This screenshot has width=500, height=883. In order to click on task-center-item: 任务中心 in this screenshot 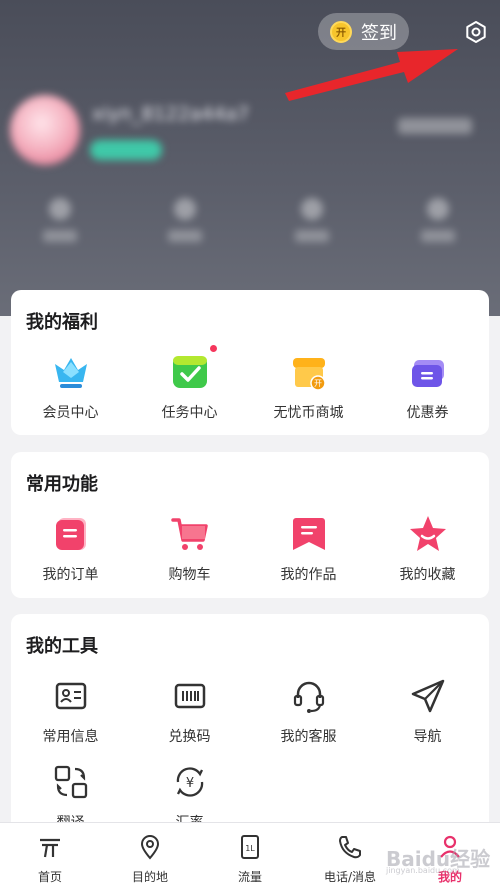, I will do `click(189, 383)`.